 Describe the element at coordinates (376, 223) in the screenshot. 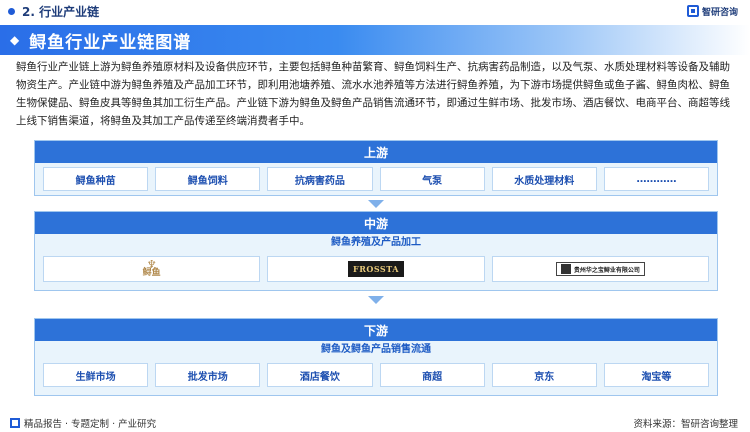

I see `midstream-header: 中游` at that location.